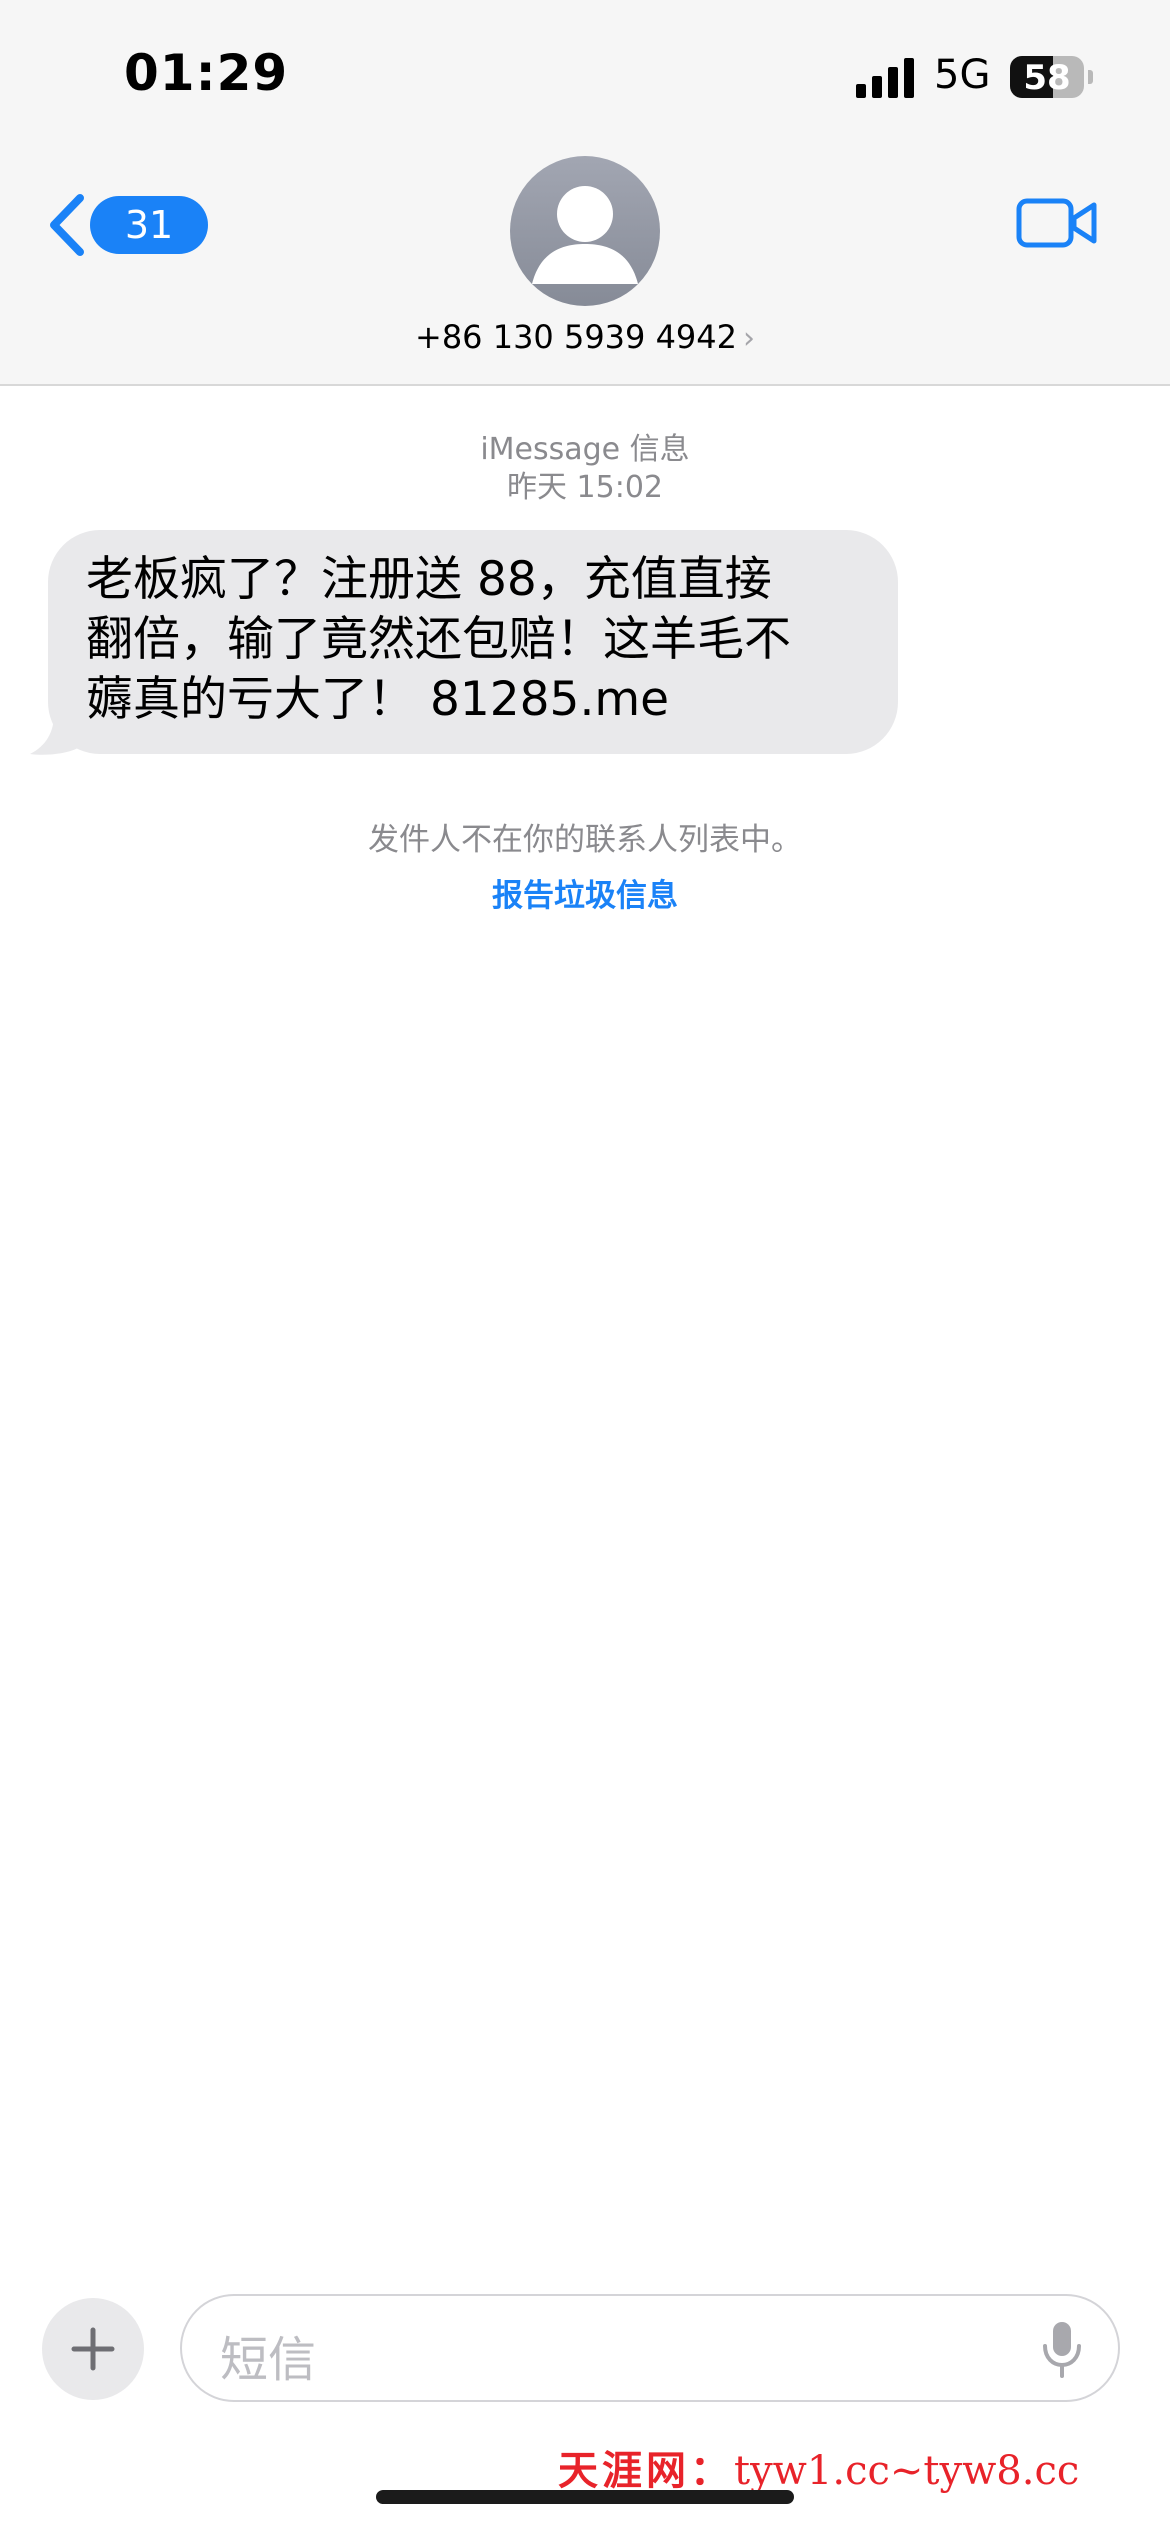 The width and height of the screenshot is (1170, 2532). I want to click on cellular-signal-icon, so click(885, 78).